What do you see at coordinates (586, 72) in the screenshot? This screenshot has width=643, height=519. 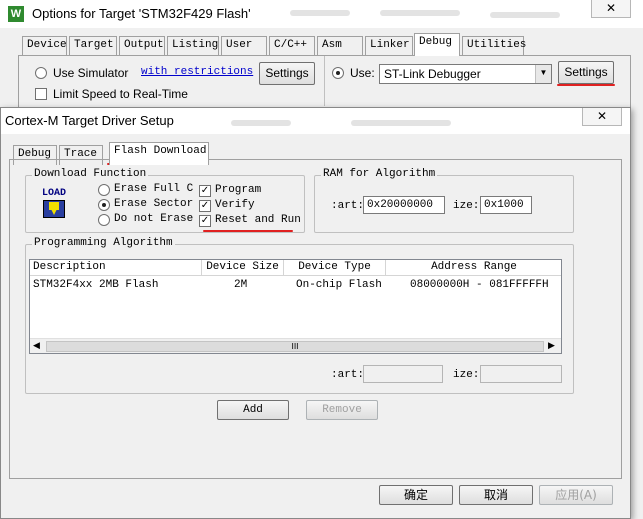 I see `debugger-settings-button: Settings` at bounding box center [586, 72].